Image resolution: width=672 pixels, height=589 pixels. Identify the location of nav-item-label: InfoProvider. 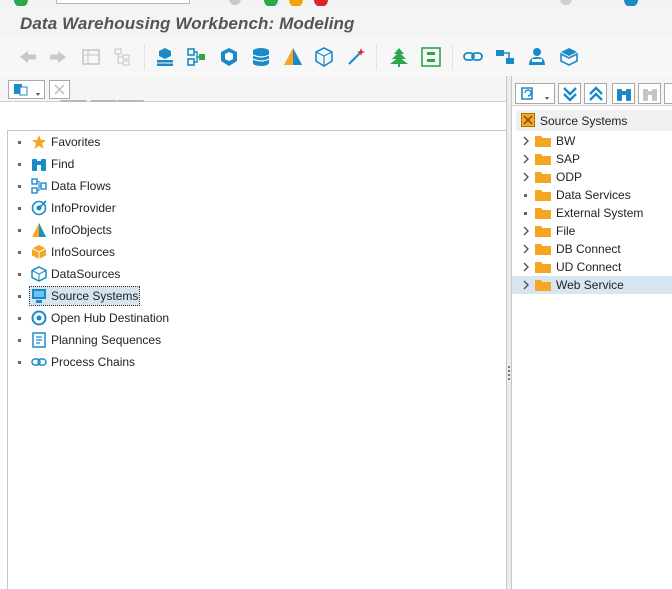
(83, 208).